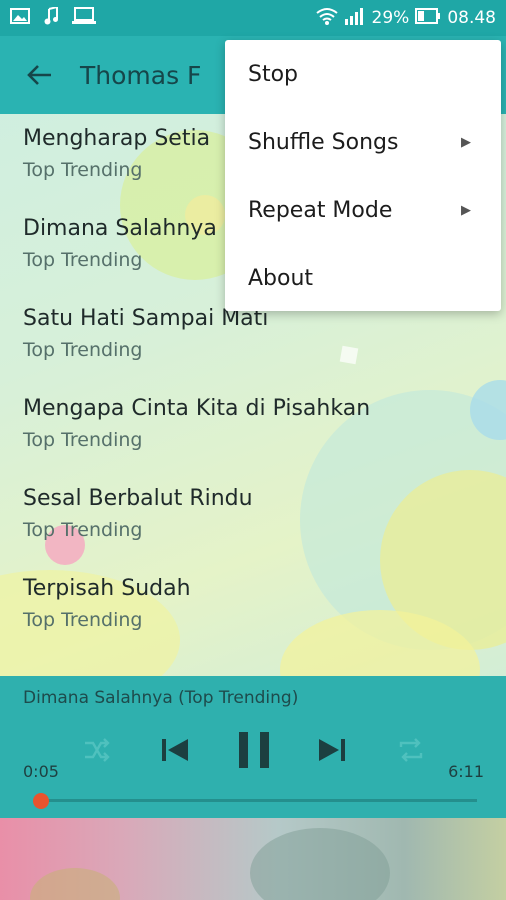  I want to click on status-time: 08.48, so click(471, 18).